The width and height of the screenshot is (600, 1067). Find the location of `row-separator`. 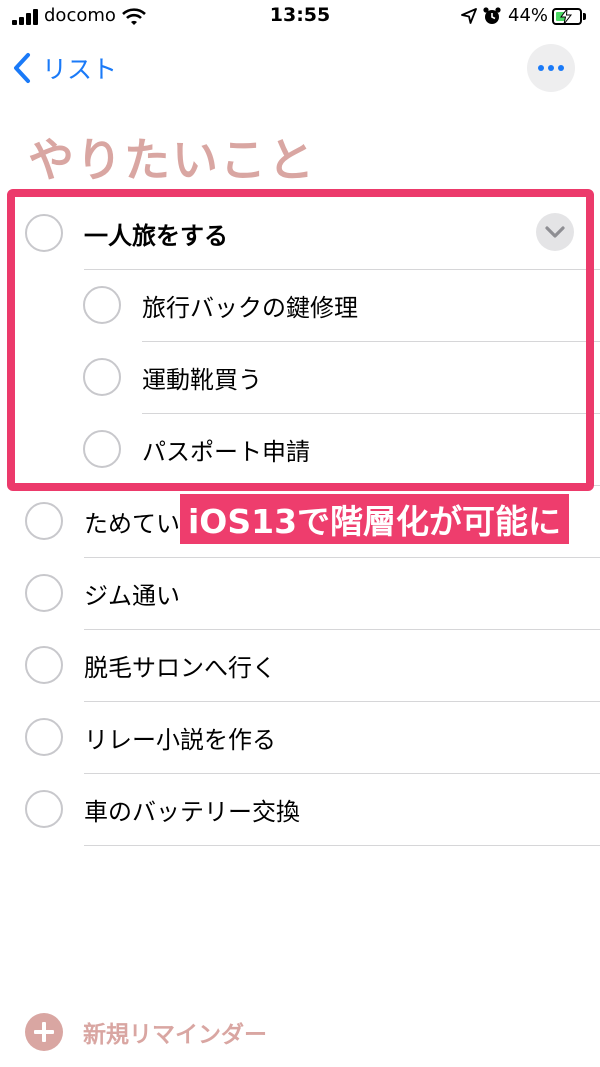

row-separator is located at coordinates (342, 845).